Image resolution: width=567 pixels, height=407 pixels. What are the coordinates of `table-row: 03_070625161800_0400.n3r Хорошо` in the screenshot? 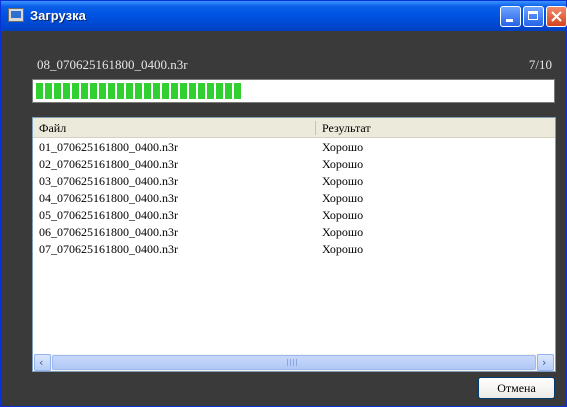 It's located at (294, 181).